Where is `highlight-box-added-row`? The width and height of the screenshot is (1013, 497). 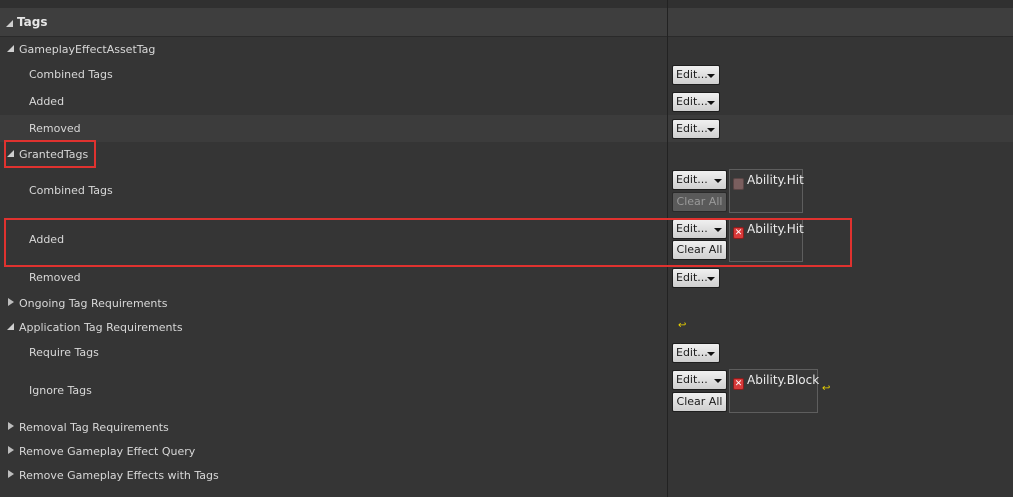 highlight-box-added-row is located at coordinates (428, 242).